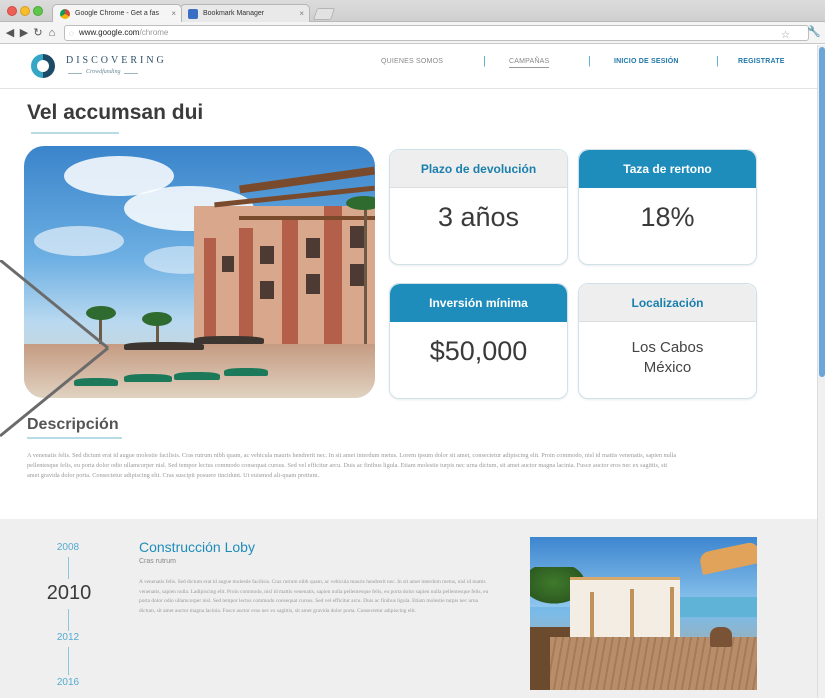 The width and height of the screenshot is (825, 698). I want to click on back-arrow-icon: ◀, so click(10, 33).